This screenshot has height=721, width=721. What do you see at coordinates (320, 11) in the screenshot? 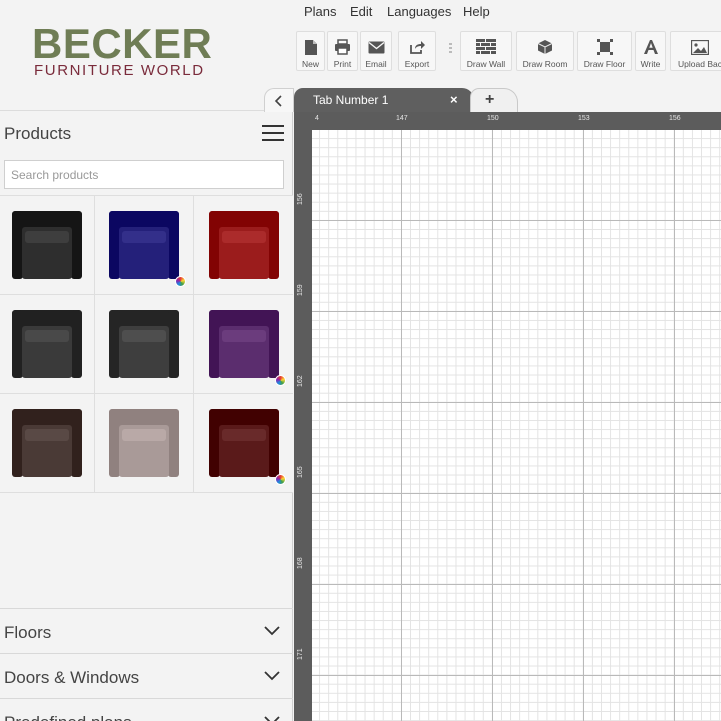
I see `menu-plans: Plans` at bounding box center [320, 11].